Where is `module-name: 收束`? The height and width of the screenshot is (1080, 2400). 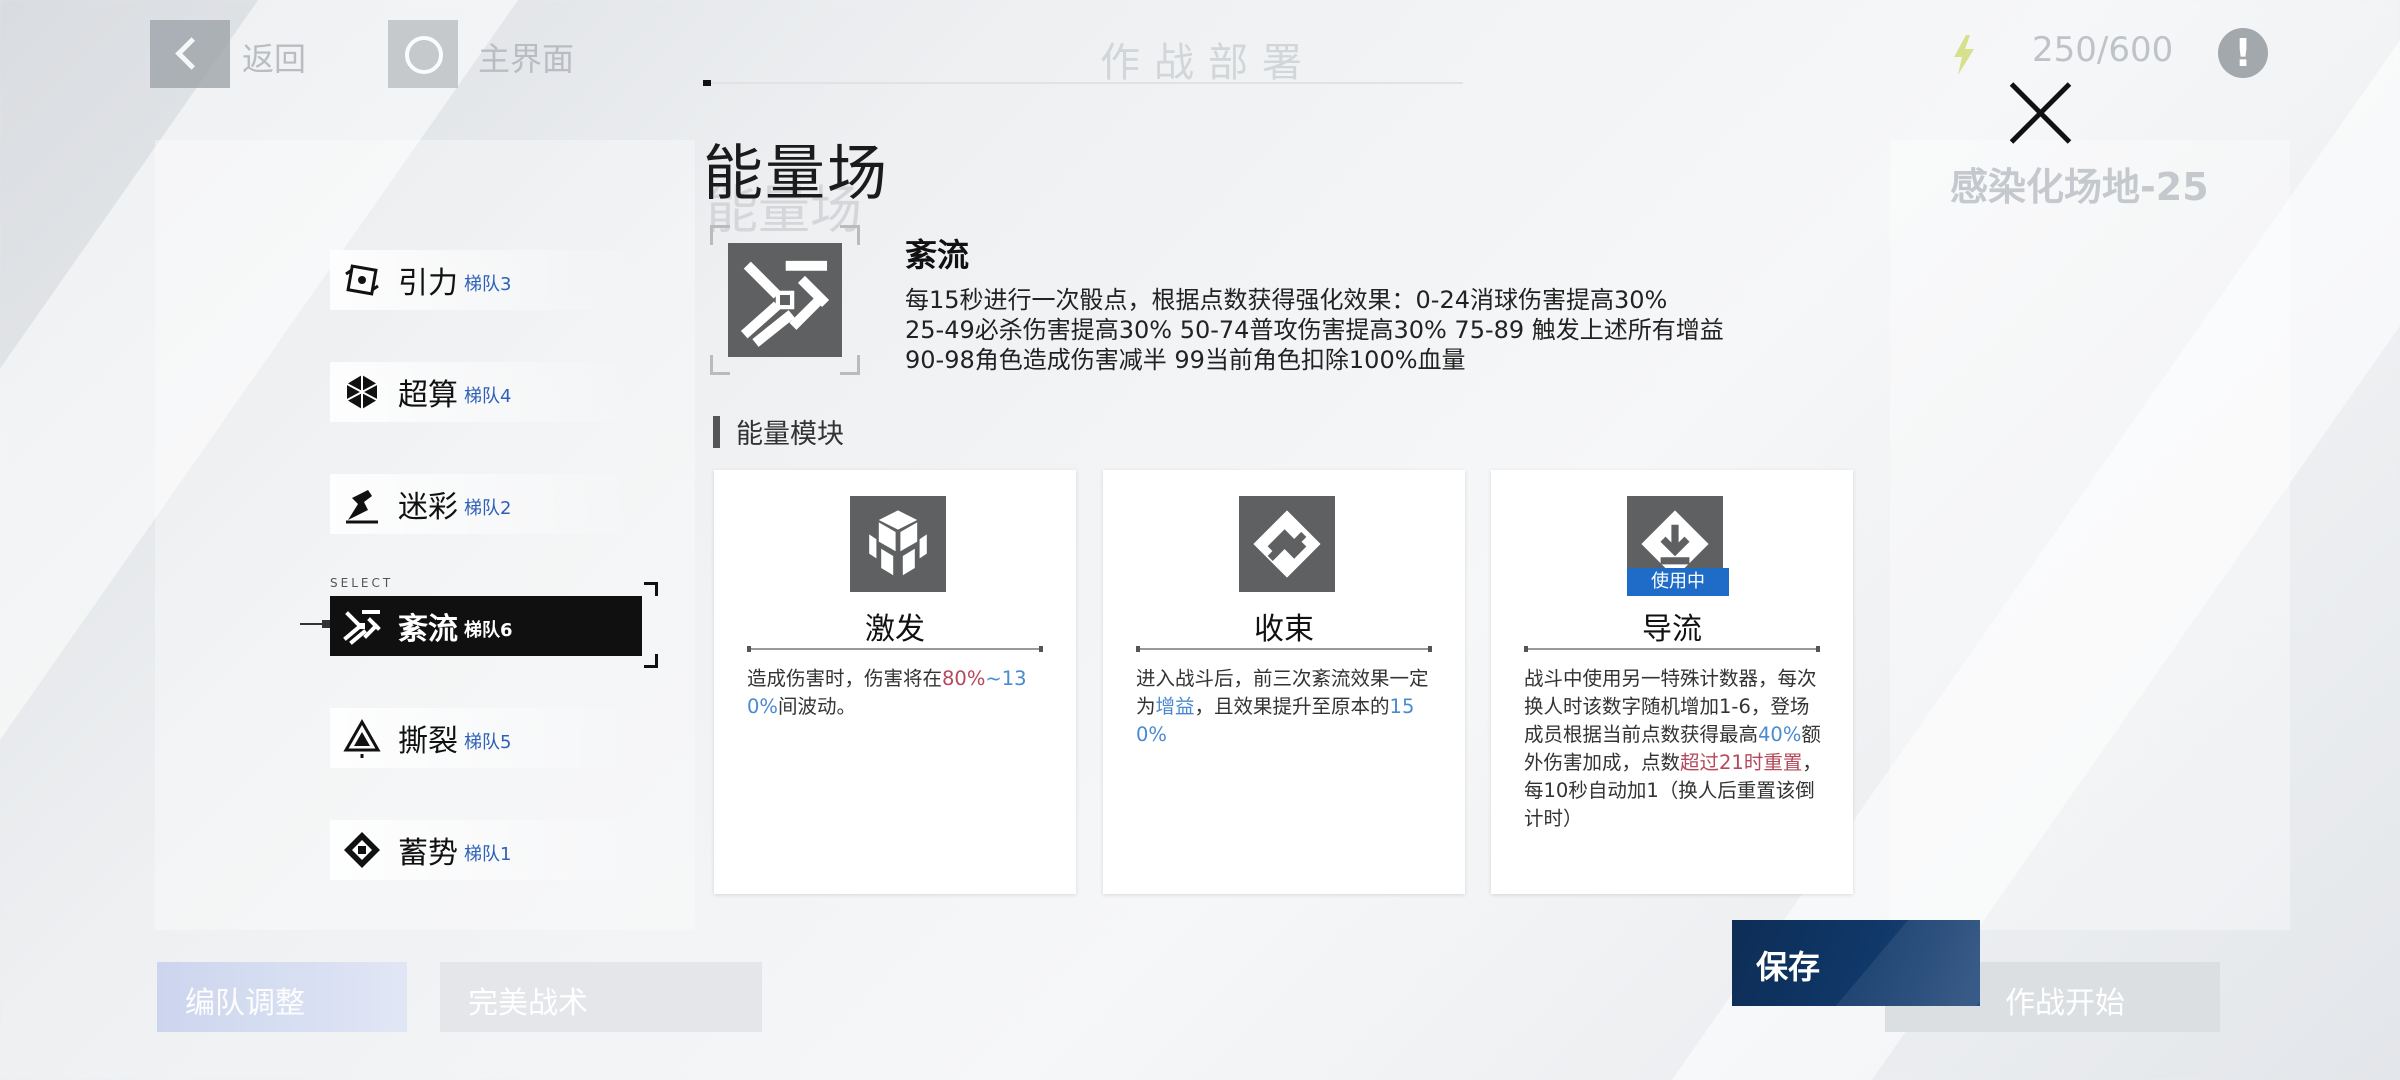 module-name: 收束 is located at coordinates (1284, 629).